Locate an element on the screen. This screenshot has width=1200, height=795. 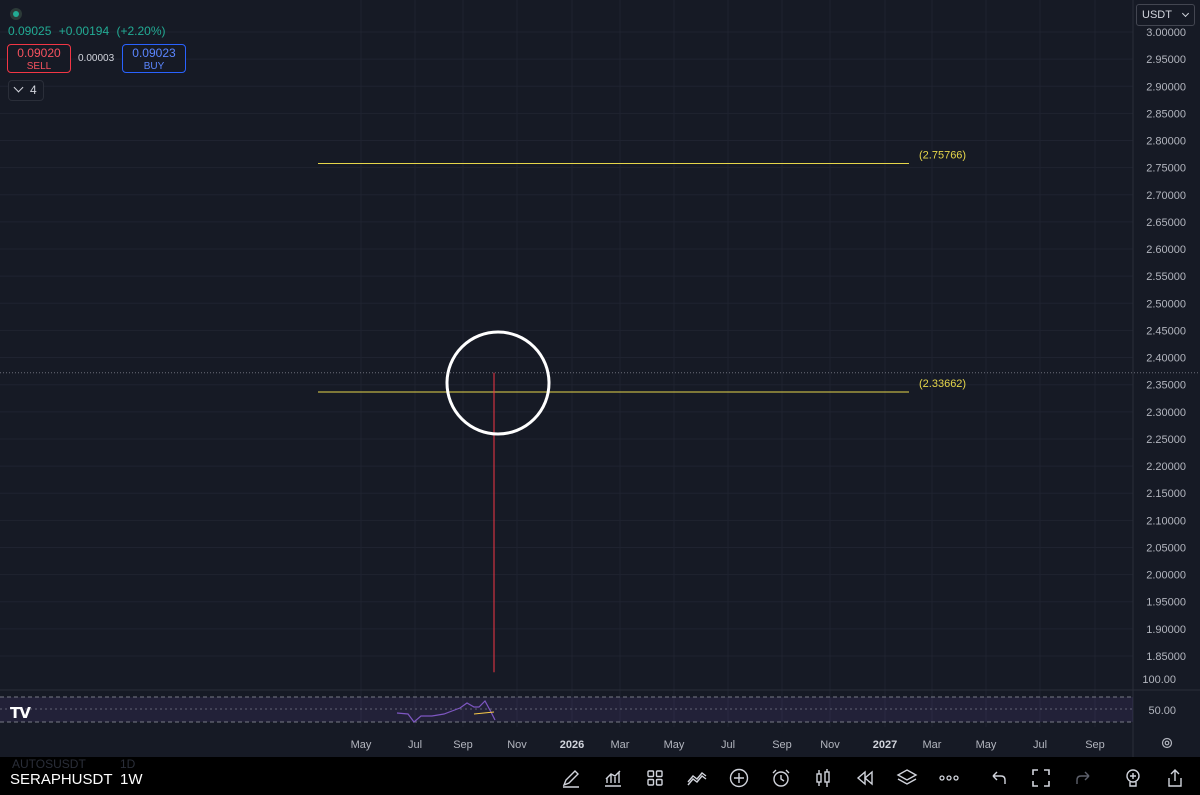
price-tick-label: 2.80000 is located at coordinates (1166, 142).